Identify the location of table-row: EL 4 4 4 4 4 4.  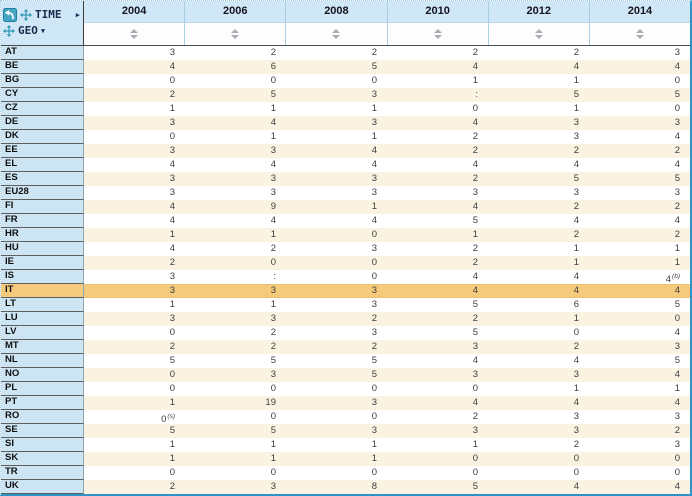
(345, 165).